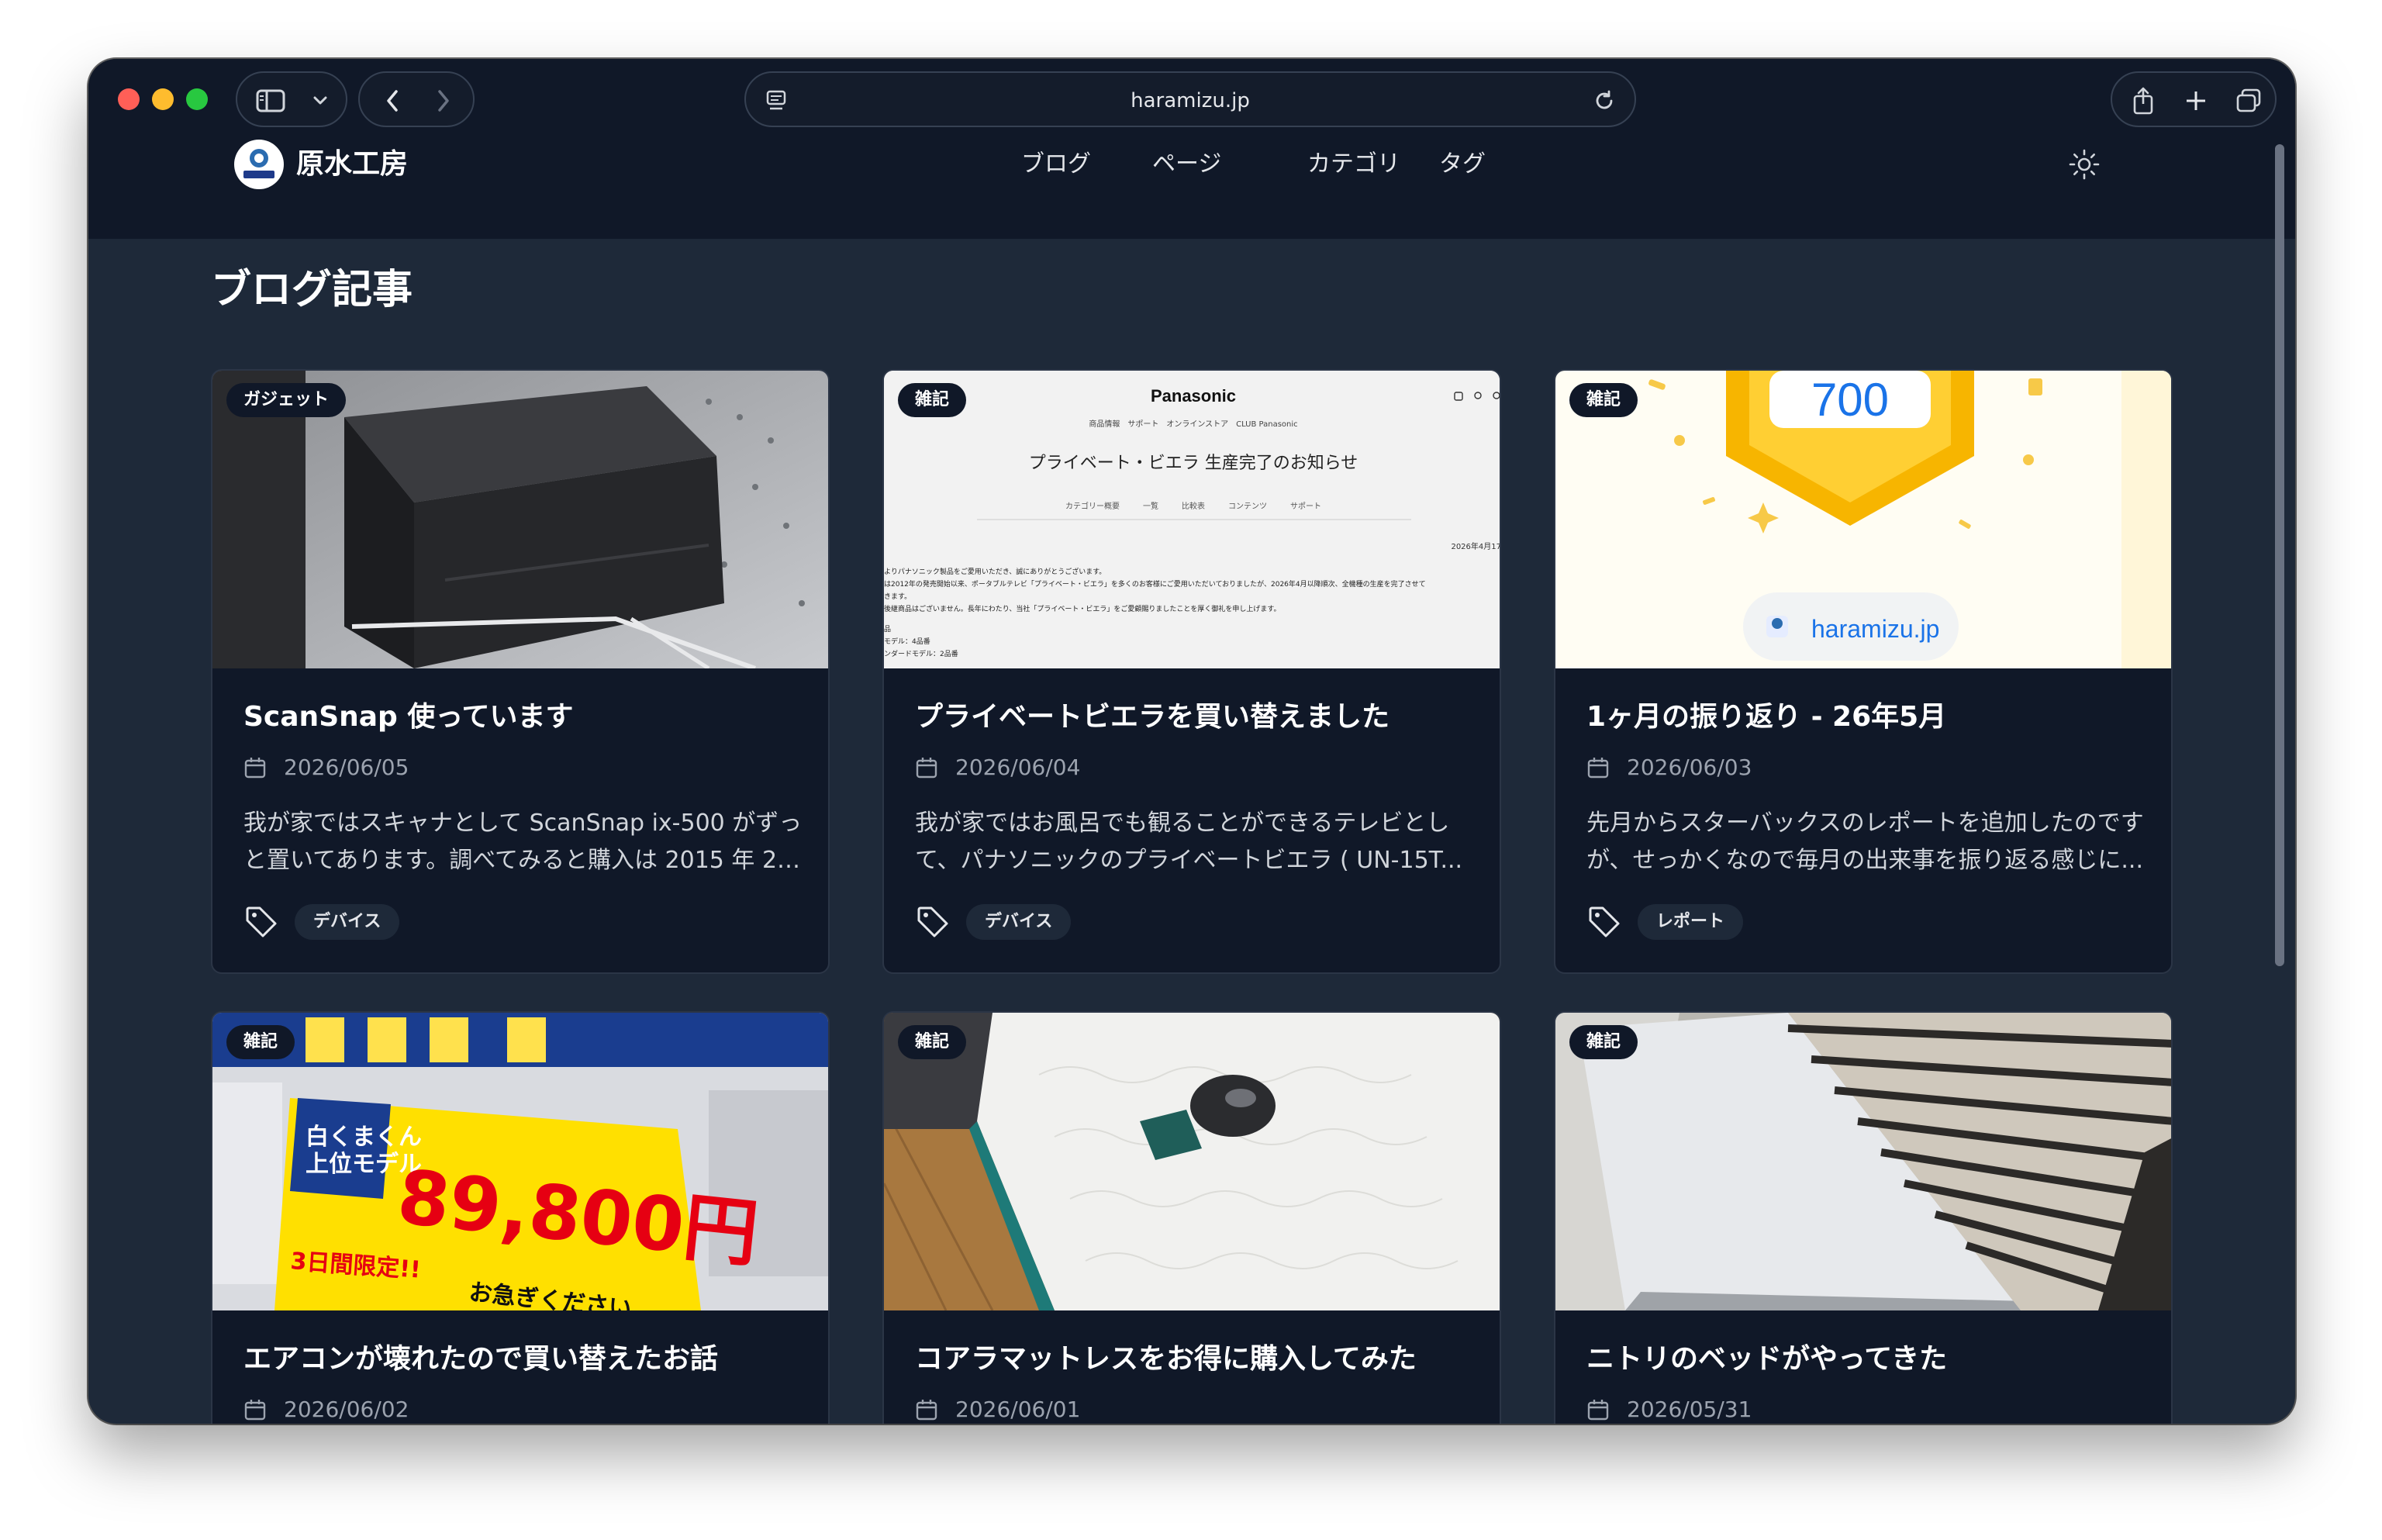 The width and height of the screenshot is (2382, 1540). I want to click on page-title: ブログ記事, so click(312, 290).